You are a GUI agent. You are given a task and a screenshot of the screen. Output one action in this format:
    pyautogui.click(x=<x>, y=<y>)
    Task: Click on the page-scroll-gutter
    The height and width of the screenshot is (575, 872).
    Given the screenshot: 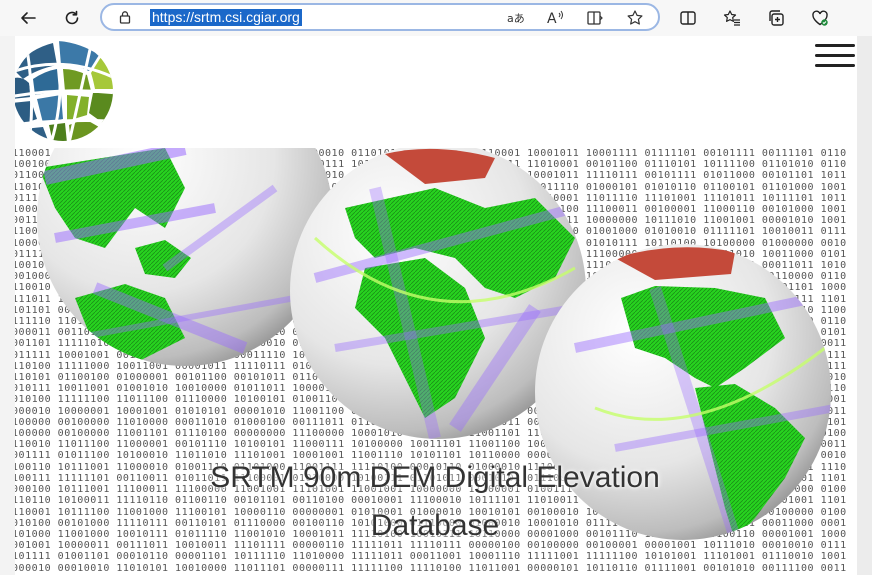 What is the action you would take?
    pyautogui.click(x=864, y=305)
    